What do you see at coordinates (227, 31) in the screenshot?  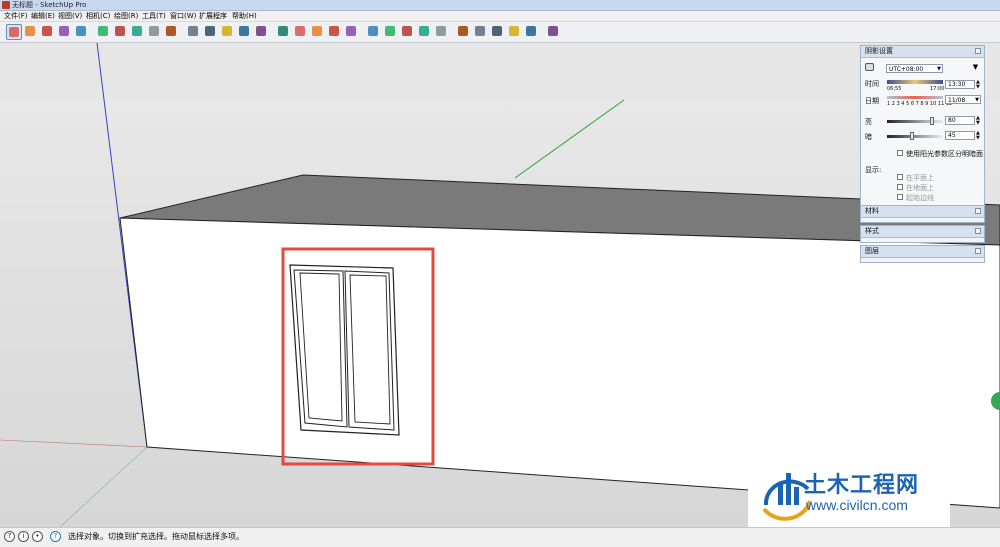 I see `paint-bucket-tool-button` at bounding box center [227, 31].